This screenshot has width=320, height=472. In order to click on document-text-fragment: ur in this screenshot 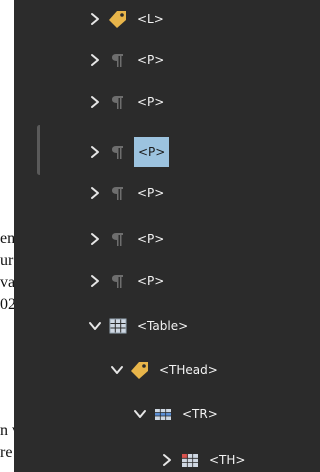, I will do `click(7, 260)`.